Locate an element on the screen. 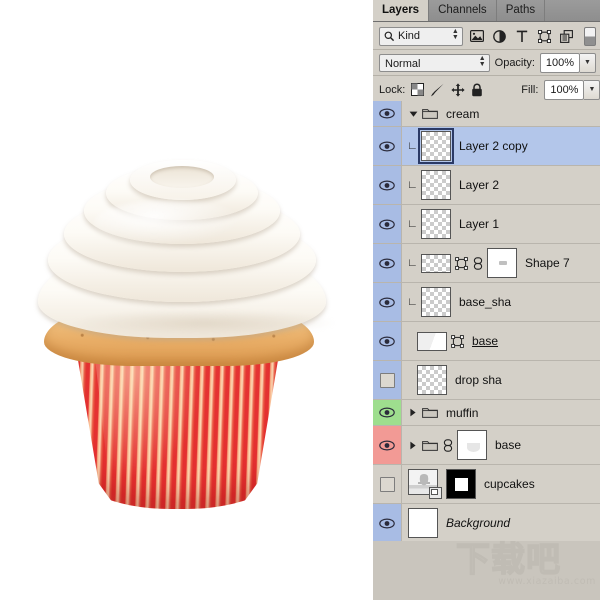  layer-body-base-sha: ∟ base_sha is located at coordinates (501, 302).